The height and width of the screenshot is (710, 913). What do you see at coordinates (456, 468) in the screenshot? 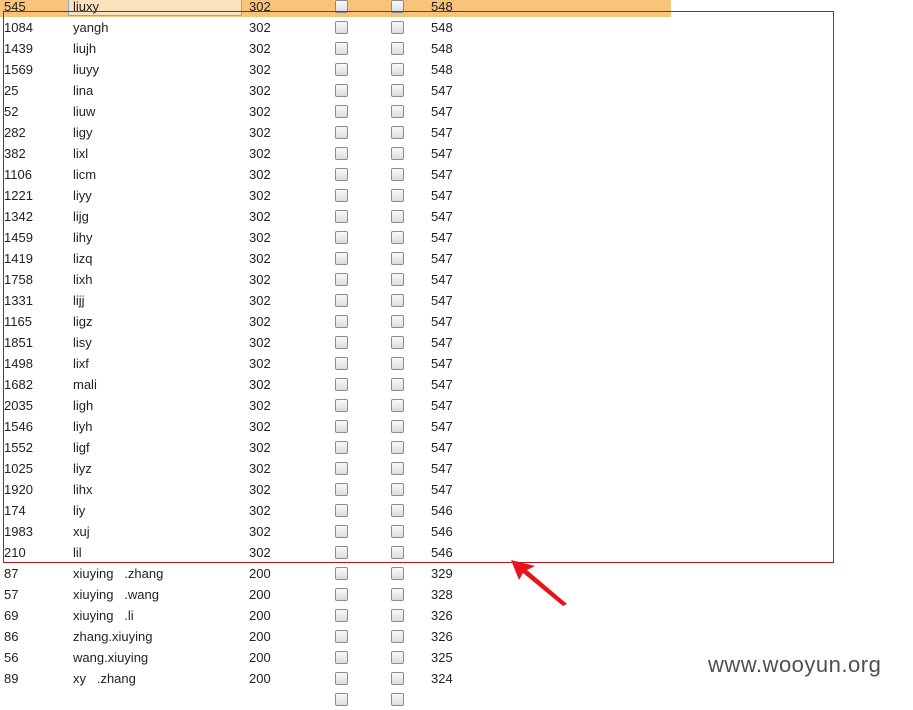
I see `table-row: 1025 liyz 302 547` at bounding box center [456, 468].